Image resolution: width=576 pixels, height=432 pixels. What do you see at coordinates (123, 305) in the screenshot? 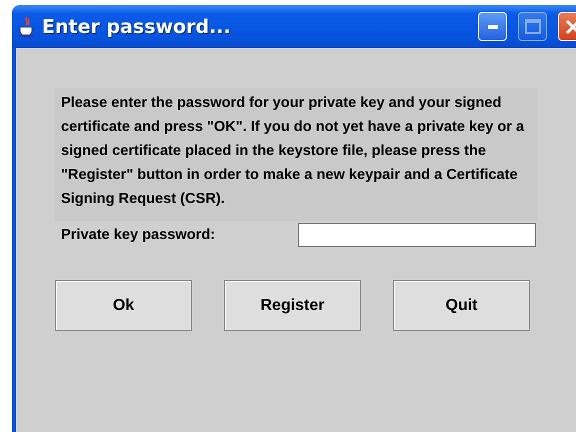
I see `dialog-button: Ok` at bounding box center [123, 305].